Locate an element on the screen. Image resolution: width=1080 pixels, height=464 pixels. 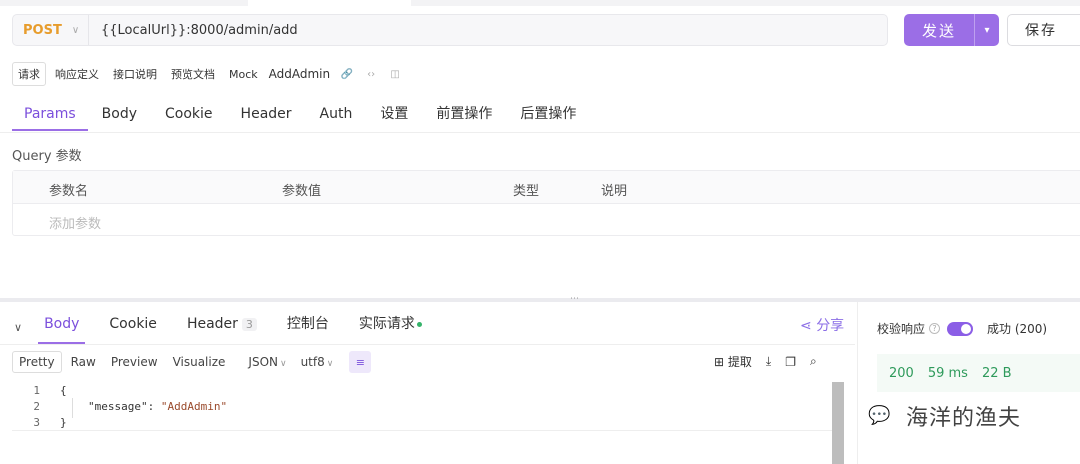
status-code: 200 is located at coordinates (901, 373).